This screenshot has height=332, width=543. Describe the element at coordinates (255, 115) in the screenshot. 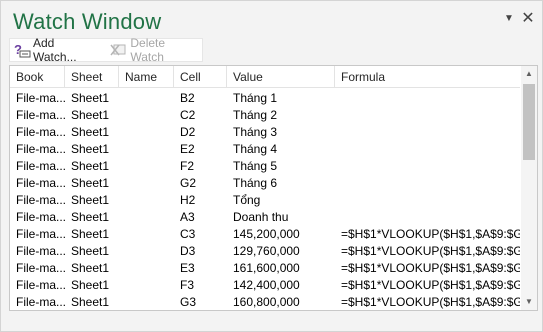

I see `cell-value: Tháng 2` at that location.